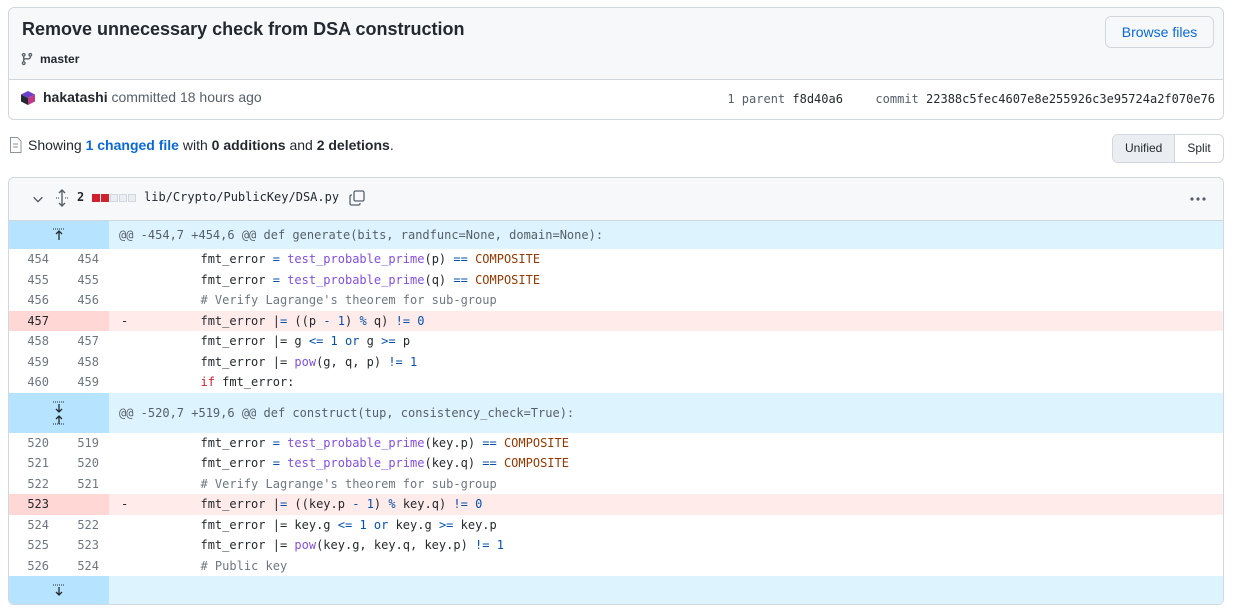 Image resolution: width=1233 pixels, height=613 pixels. Describe the element at coordinates (353, 145) in the screenshot. I see `deletions-count: 2 deletions` at that location.